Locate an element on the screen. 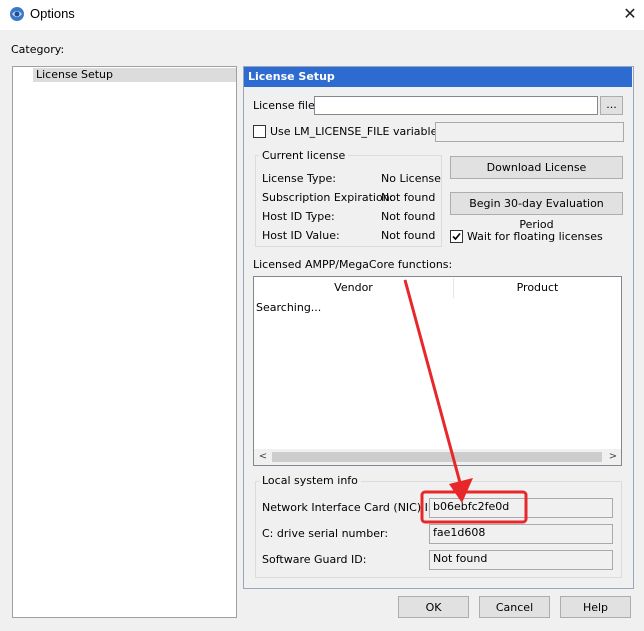 Image resolution: width=644 pixels, height=631 pixels. annotation-highlight-box is located at coordinates (474, 507).